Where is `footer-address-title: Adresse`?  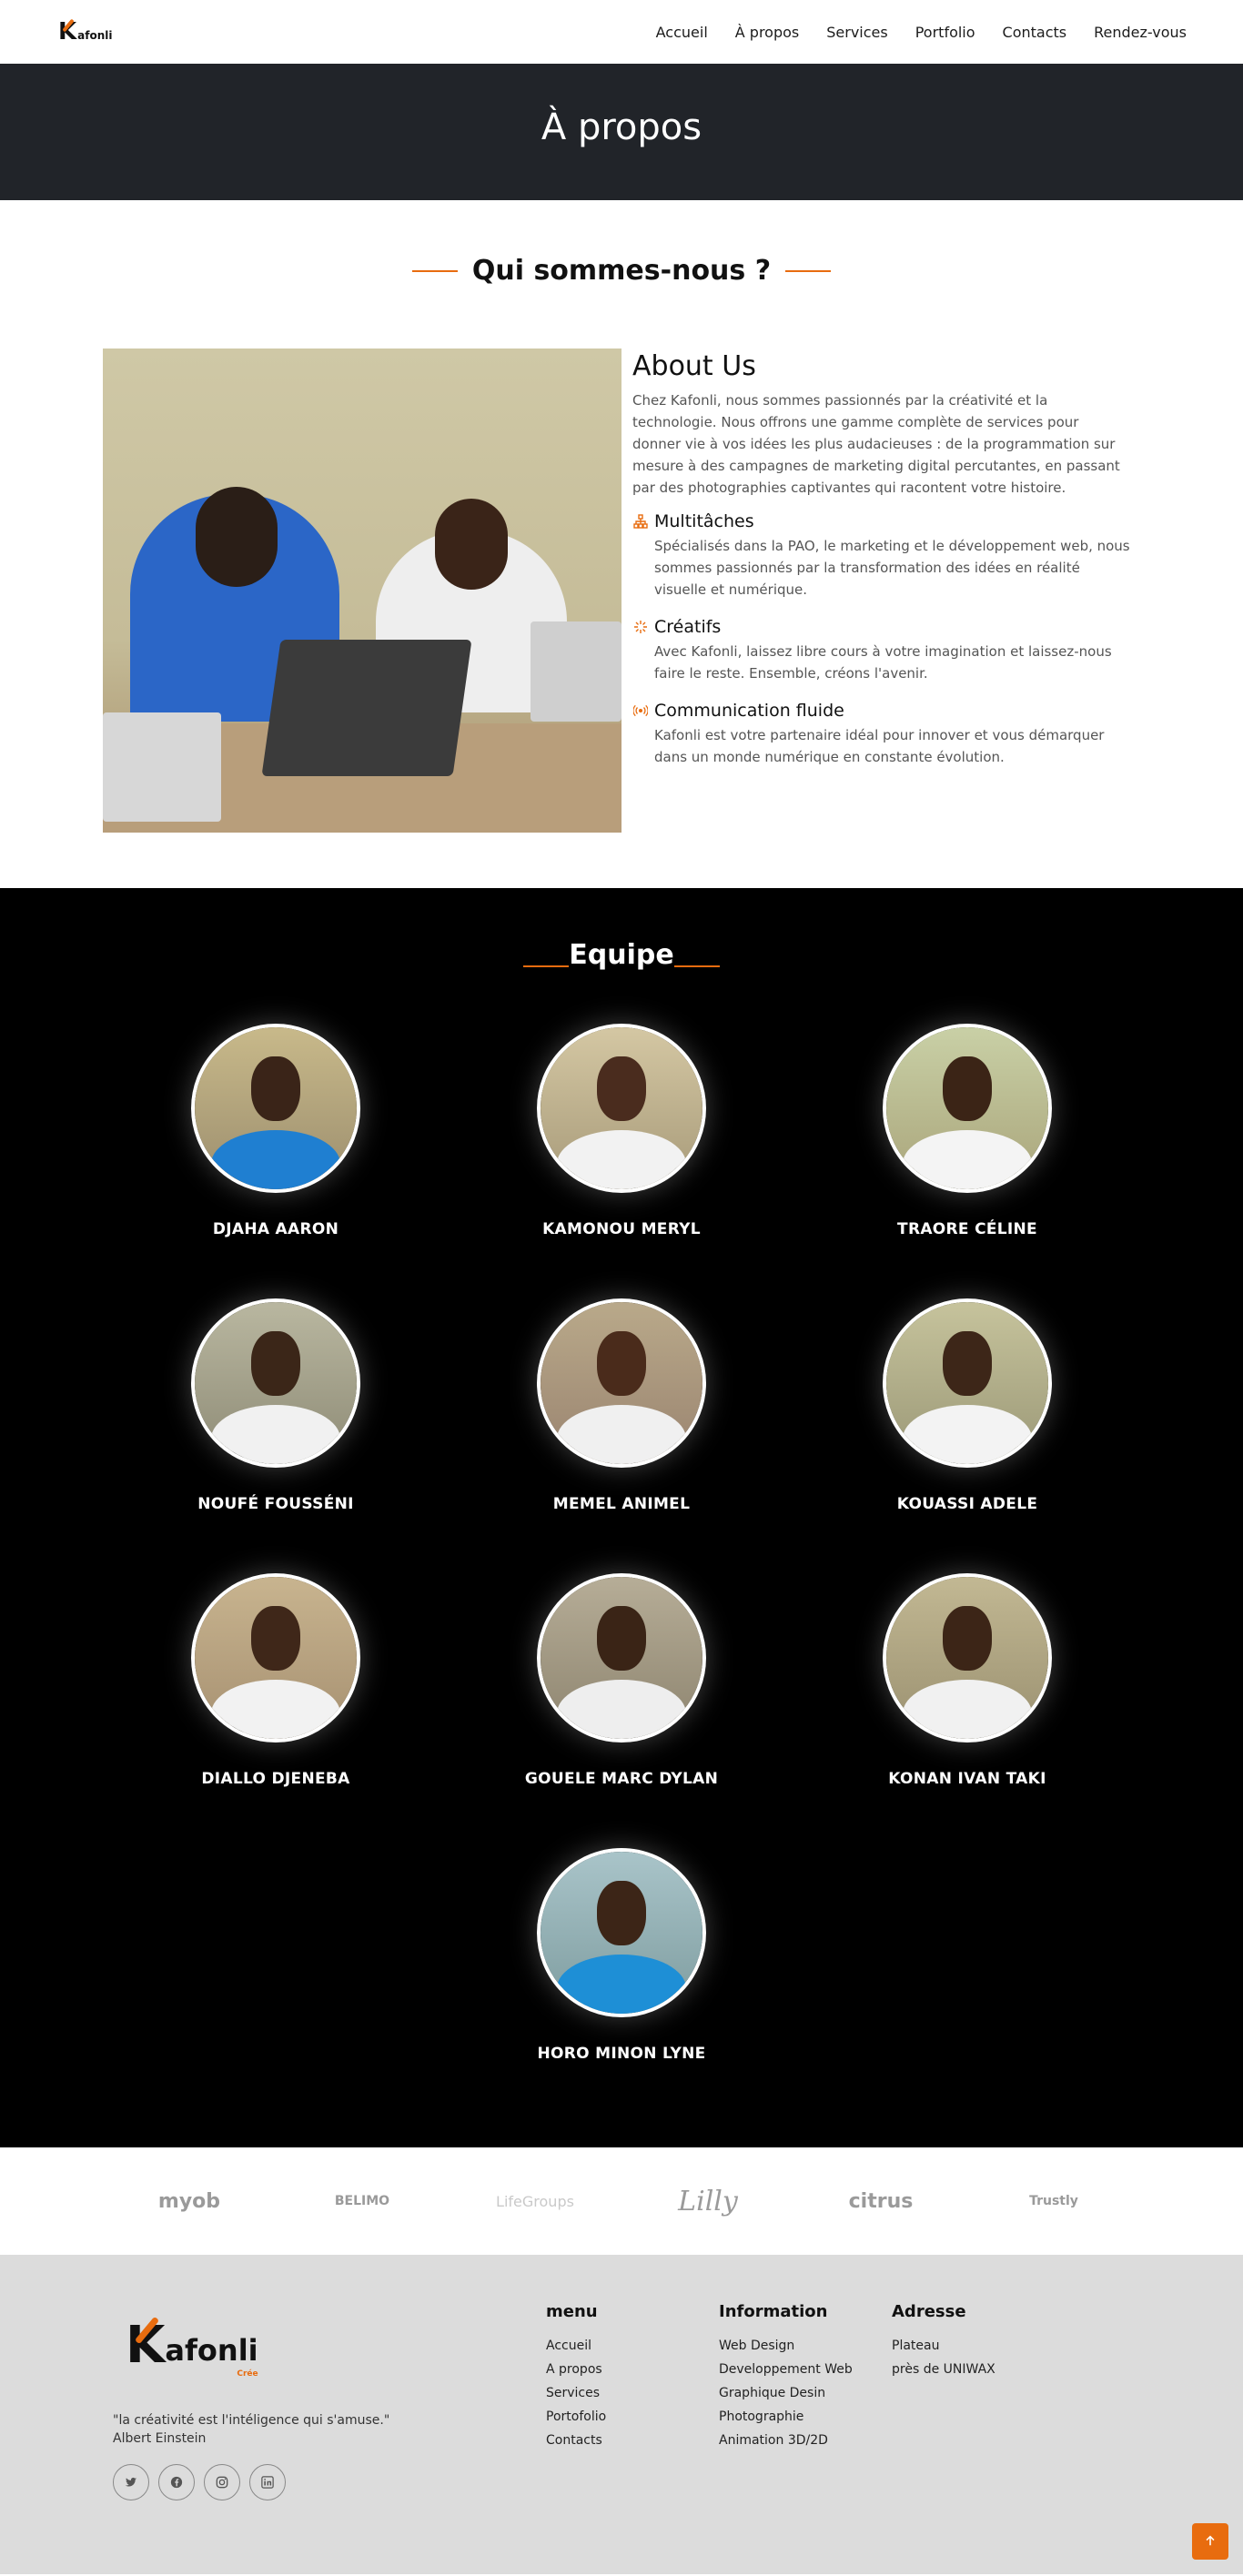
footer-address-title: Adresse is located at coordinates (929, 2312).